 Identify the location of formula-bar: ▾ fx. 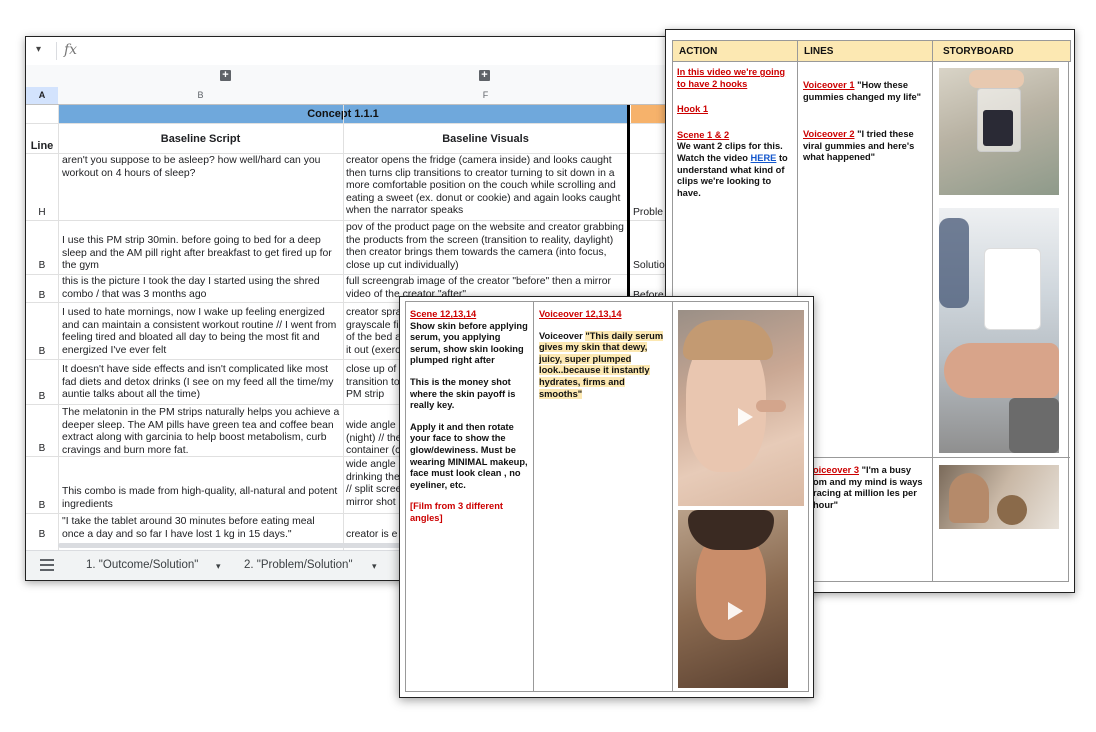
(351, 51).